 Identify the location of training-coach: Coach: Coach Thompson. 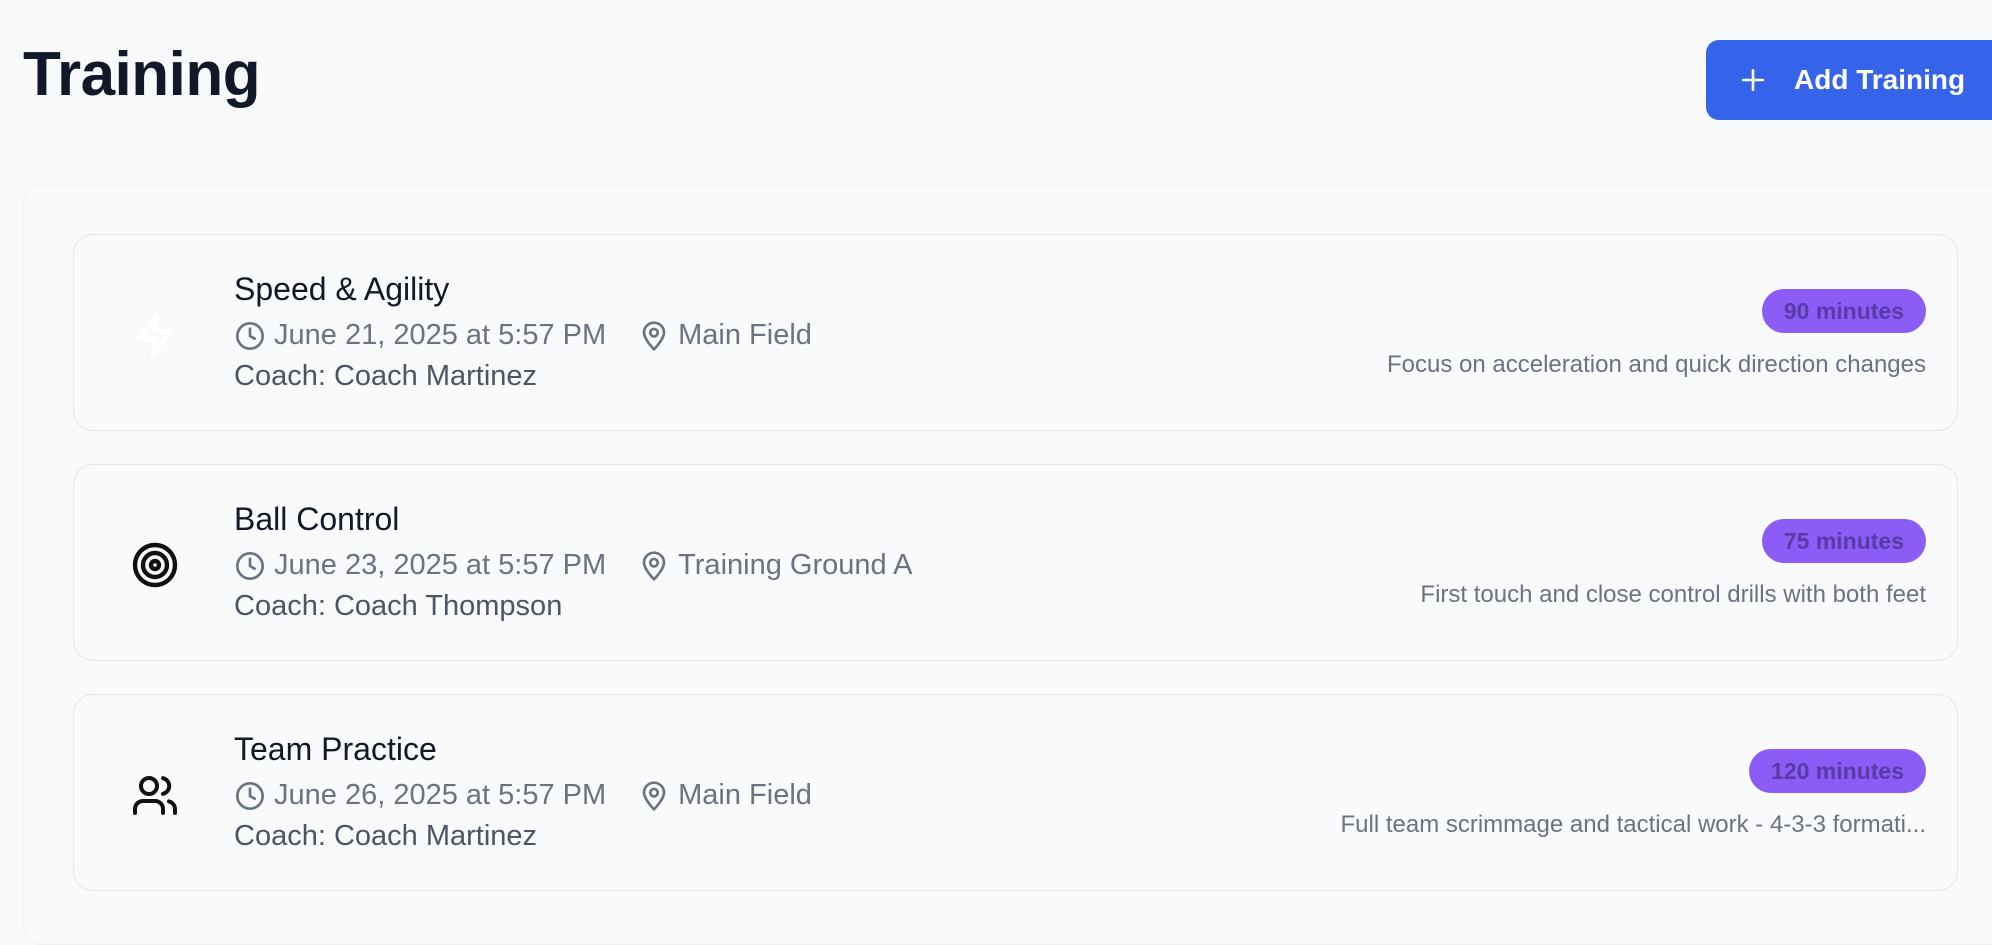
(398, 606).